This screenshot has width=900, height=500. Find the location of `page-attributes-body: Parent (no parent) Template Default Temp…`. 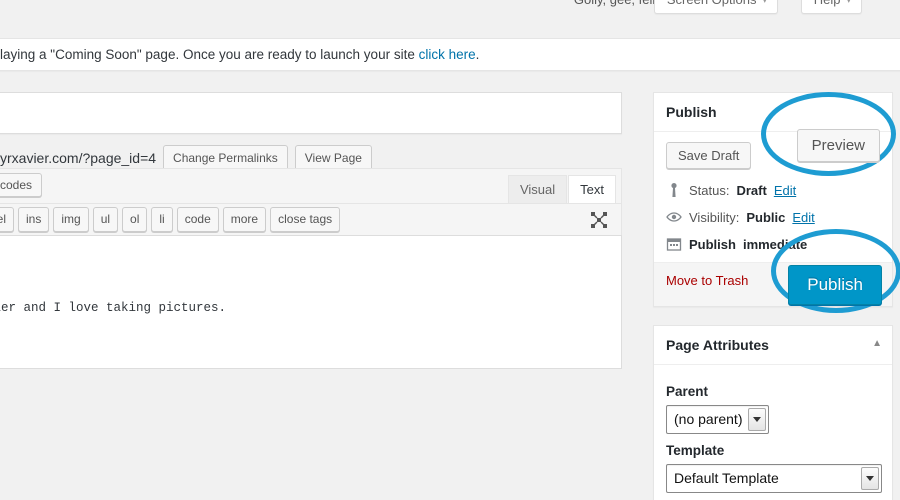

page-attributes-body: Parent (no parent) Template Default Temp… is located at coordinates (773, 432).